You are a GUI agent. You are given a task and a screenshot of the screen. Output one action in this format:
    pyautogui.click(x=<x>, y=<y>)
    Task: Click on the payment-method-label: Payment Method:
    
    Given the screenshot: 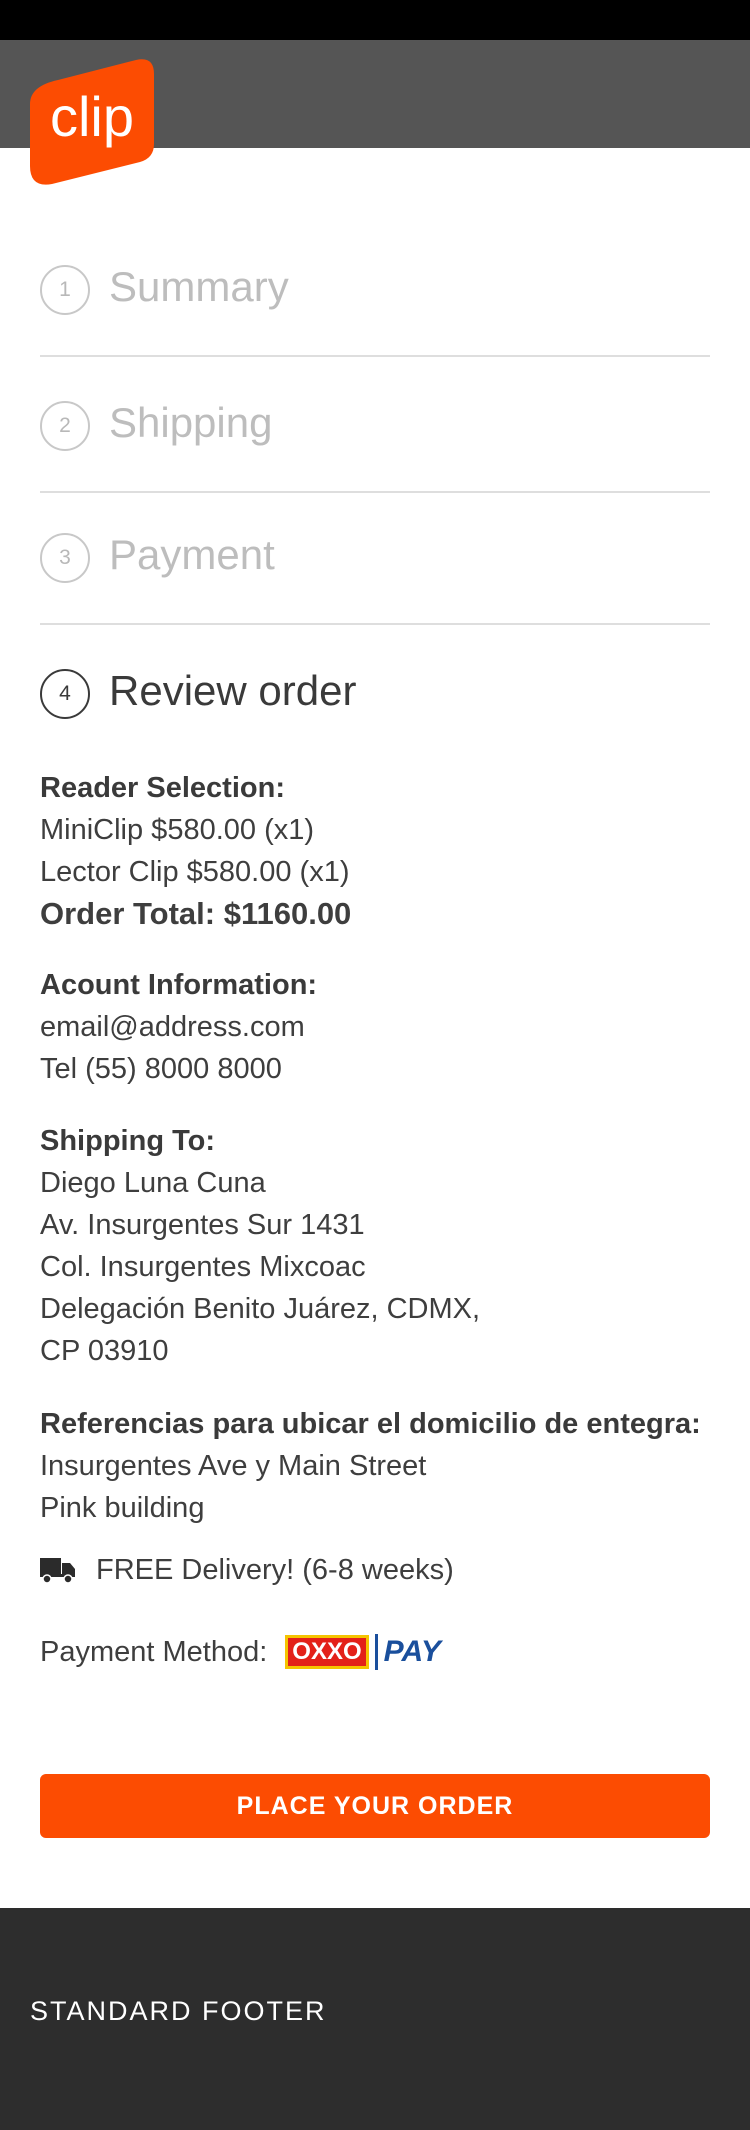 What is the action you would take?
    pyautogui.click(x=154, y=1651)
    